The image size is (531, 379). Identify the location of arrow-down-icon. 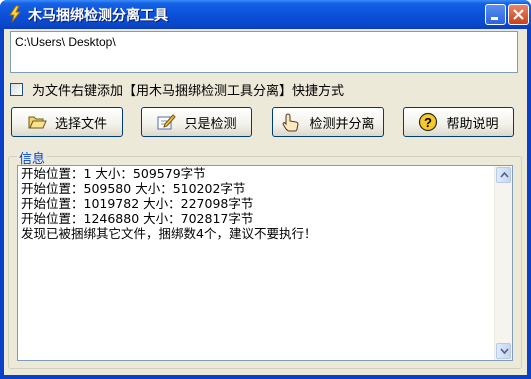
(504, 351).